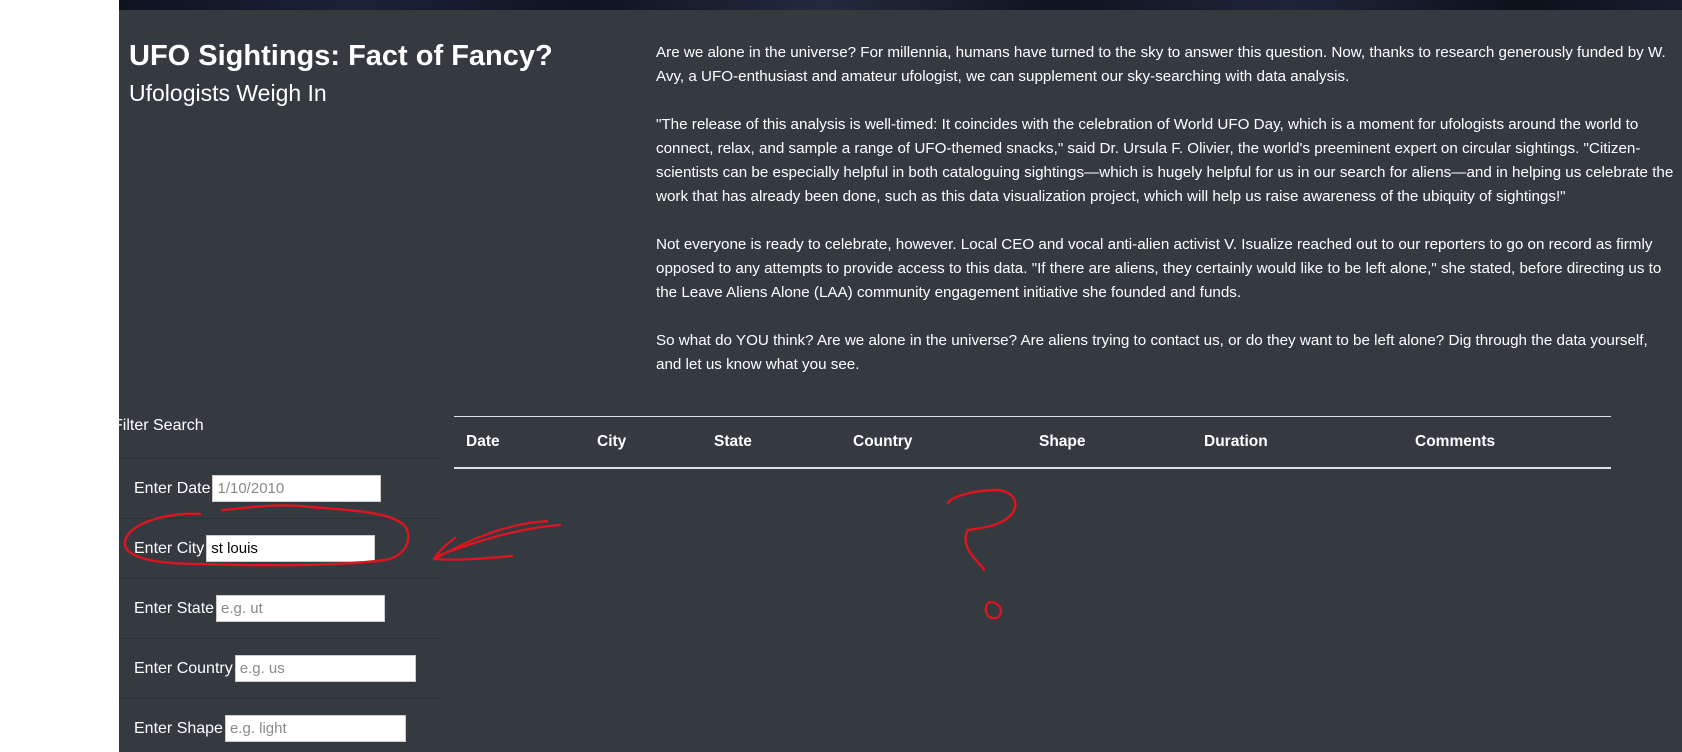 This screenshot has height=752, width=1682. I want to click on filter-item-date: Enter Date, so click(279, 488).